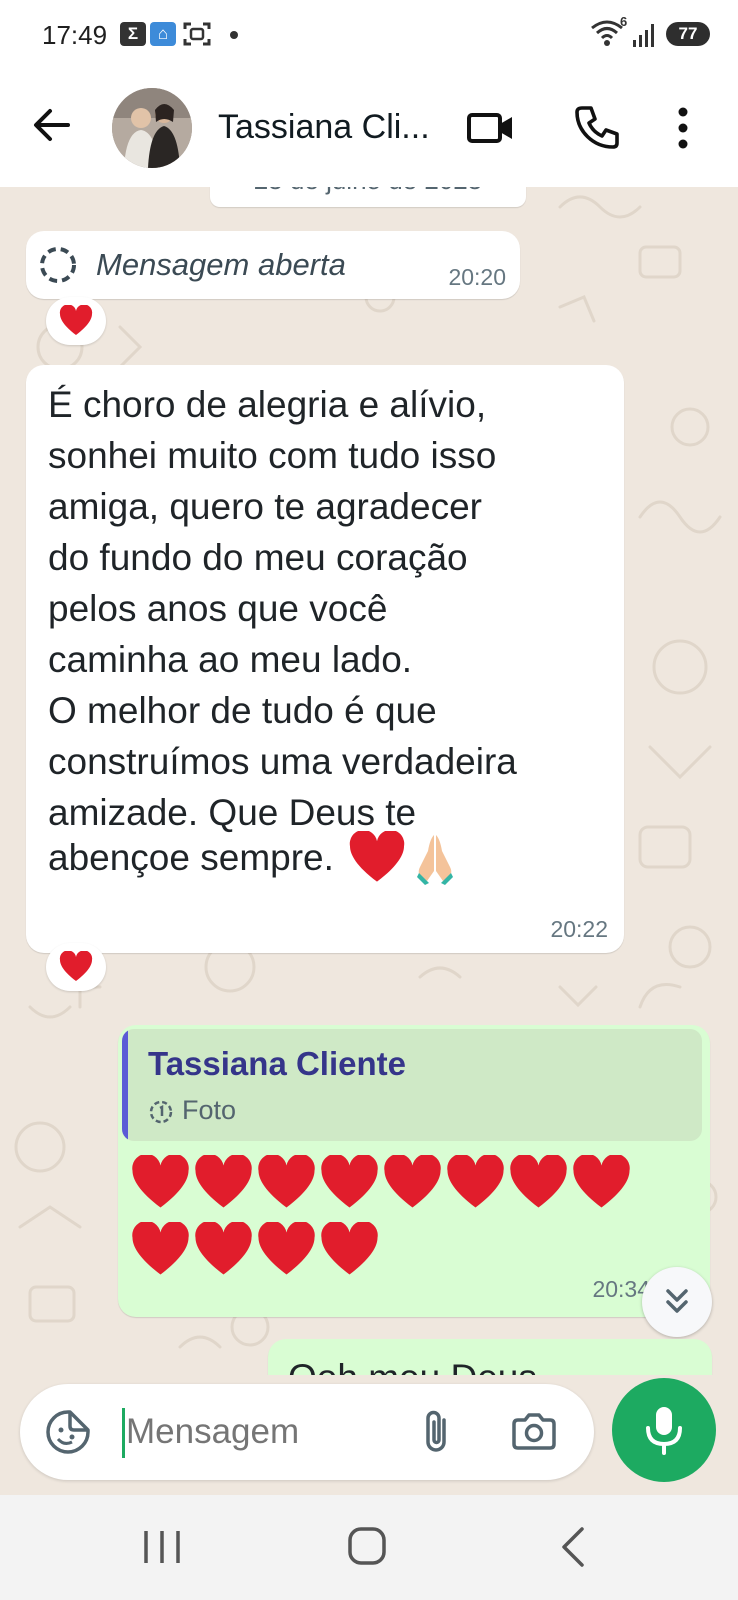 The width and height of the screenshot is (738, 1600). I want to click on battery-indicator: 77, so click(688, 34).